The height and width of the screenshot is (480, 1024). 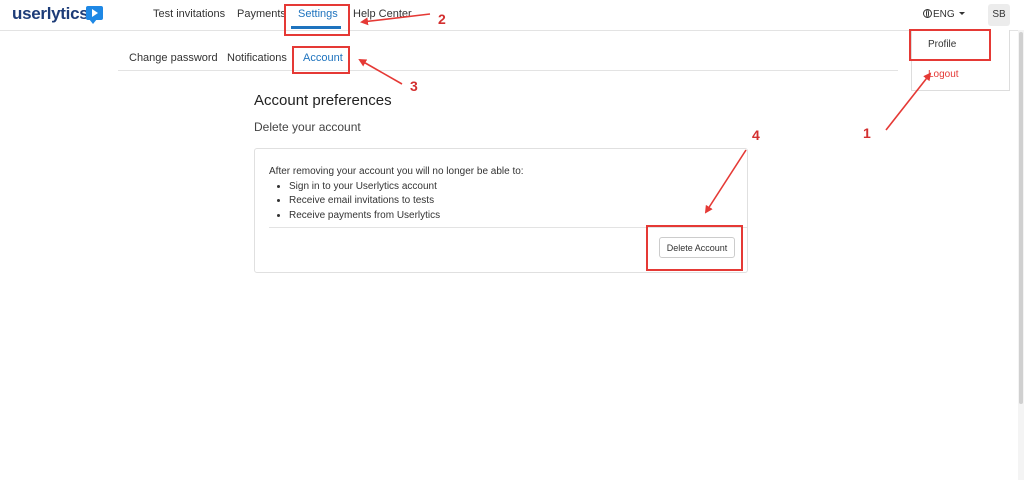 What do you see at coordinates (867, 133) in the screenshot?
I see `annotation-number-1: 1` at bounding box center [867, 133].